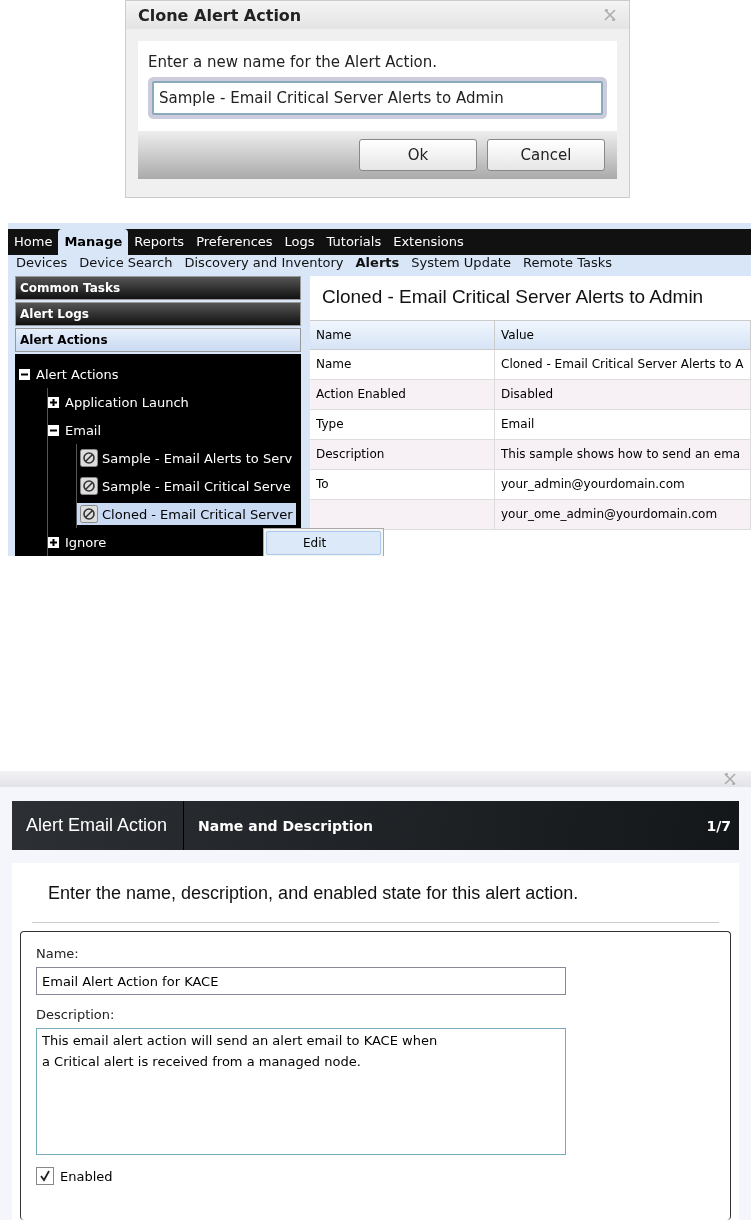  What do you see at coordinates (623, 485) in the screenshot?
I see `table-cell: your_admin@yourdomain.com` at bounding box center [623, 485].